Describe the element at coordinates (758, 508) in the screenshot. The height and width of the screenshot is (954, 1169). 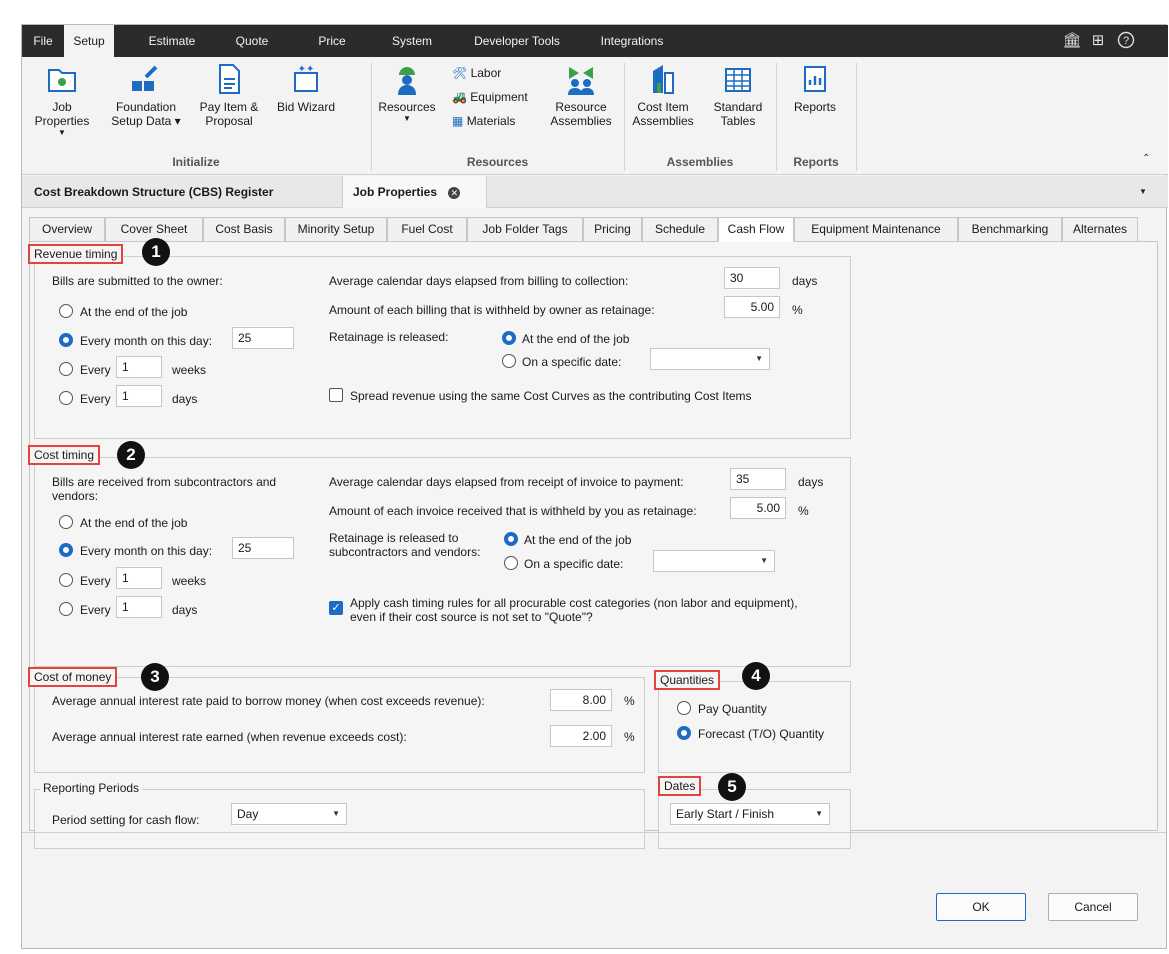
I see `cost-withheld-input: 5.00` at that location.